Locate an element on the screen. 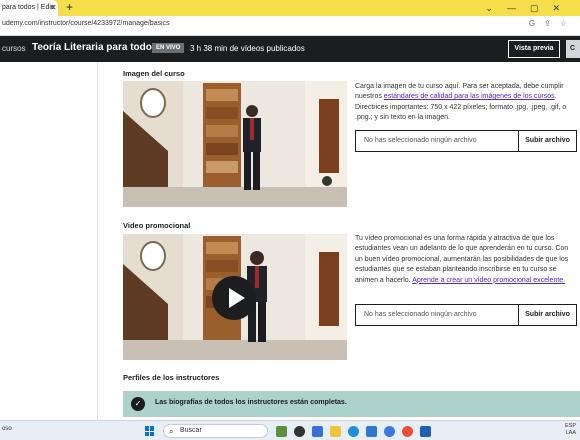  google-icon: G is located at coordinates (536, 23).